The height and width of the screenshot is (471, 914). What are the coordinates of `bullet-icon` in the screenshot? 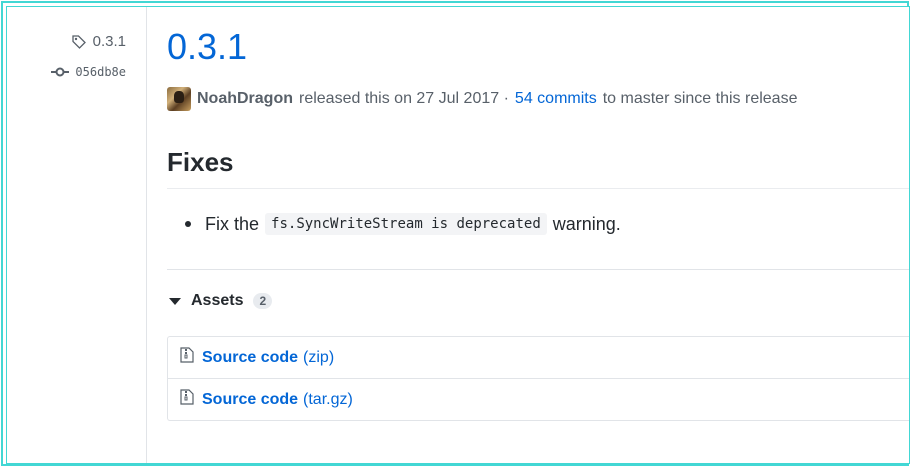 It's located at (188, 224).